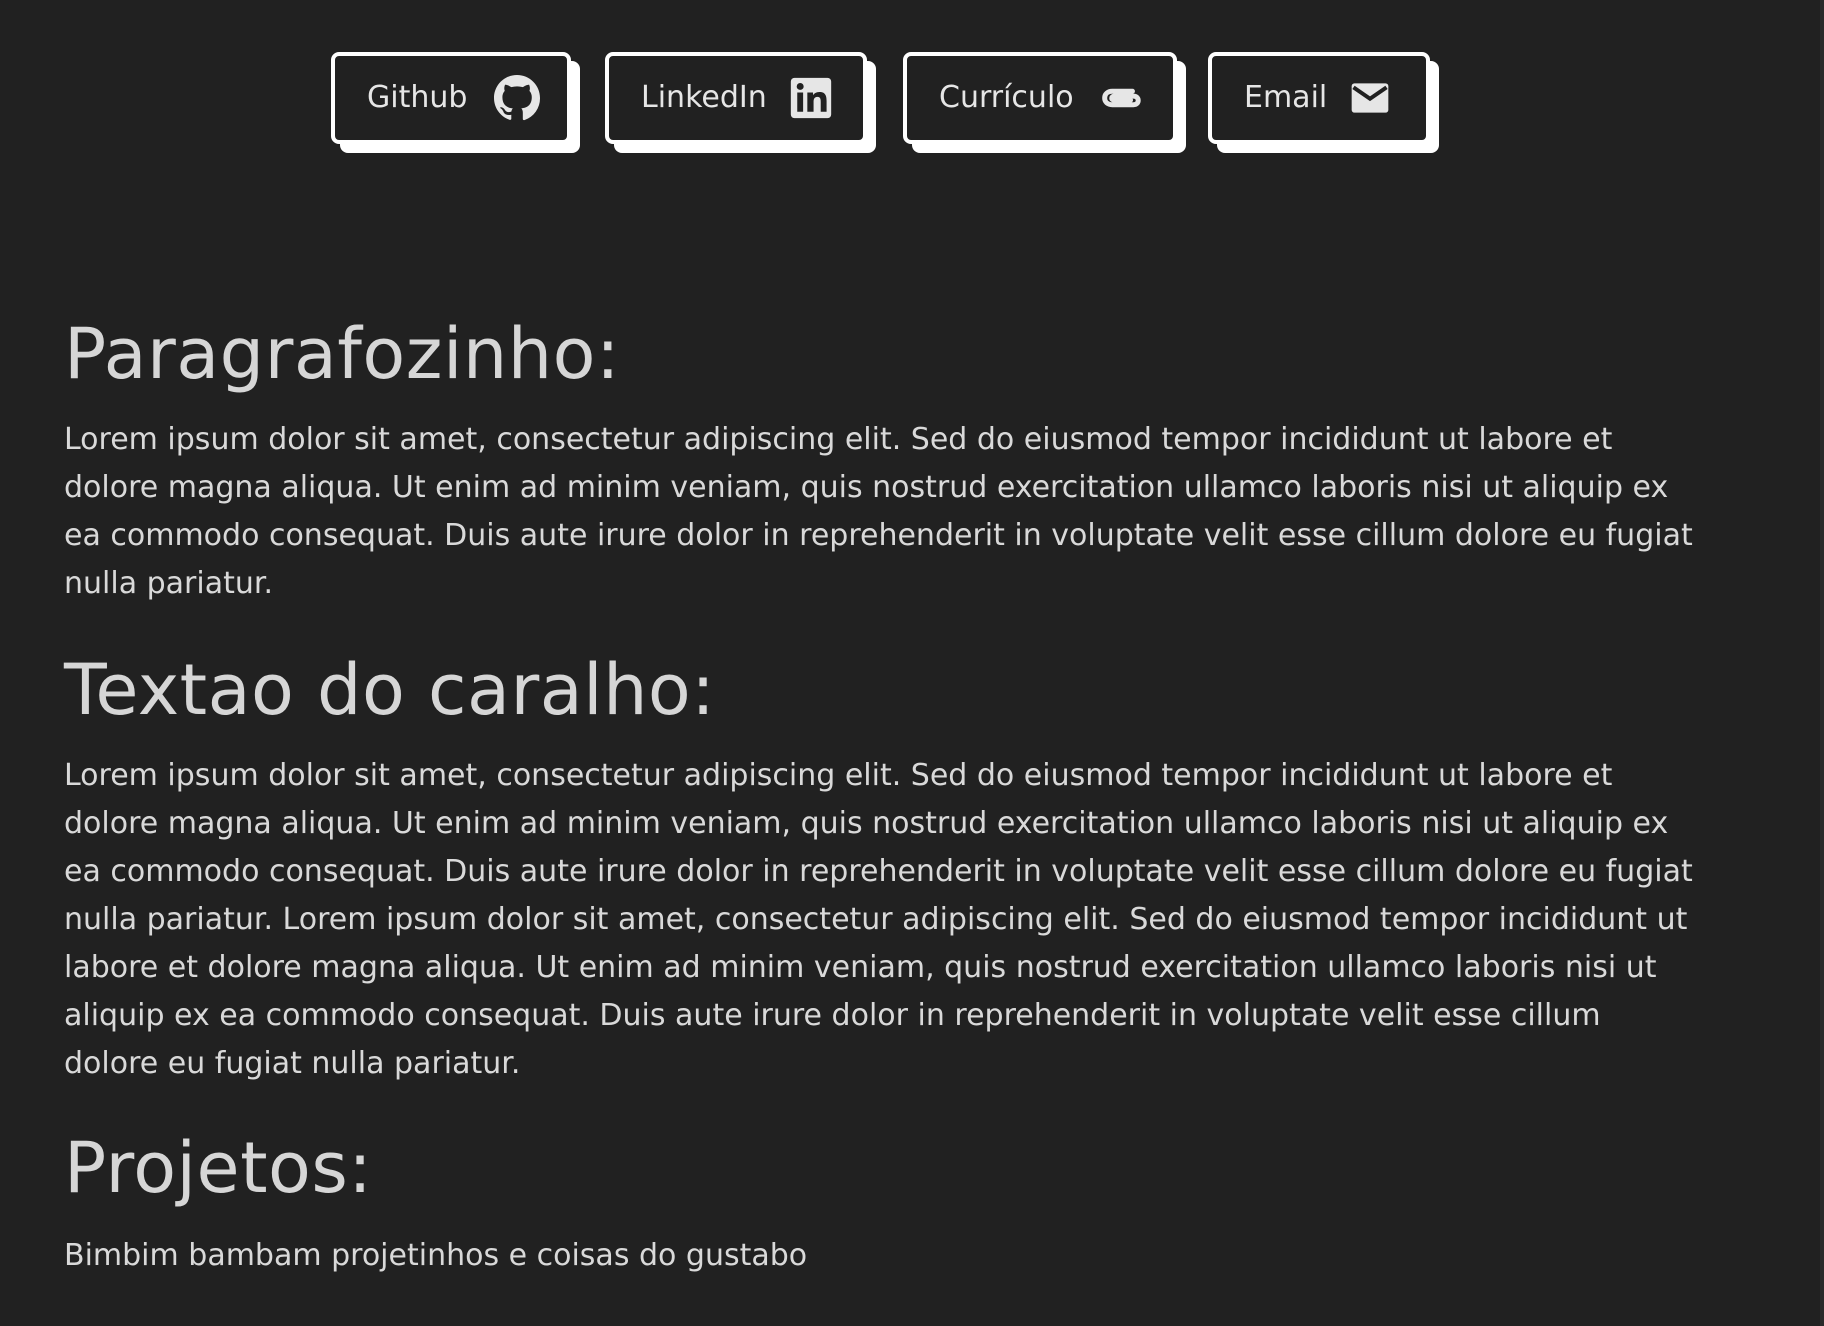 The height and width of the screenshot is (1326, 1824). What do you see at coordinates (811, 98) in the screenshot?
I see `linkedin-icon` at bounding box center [811, 98].